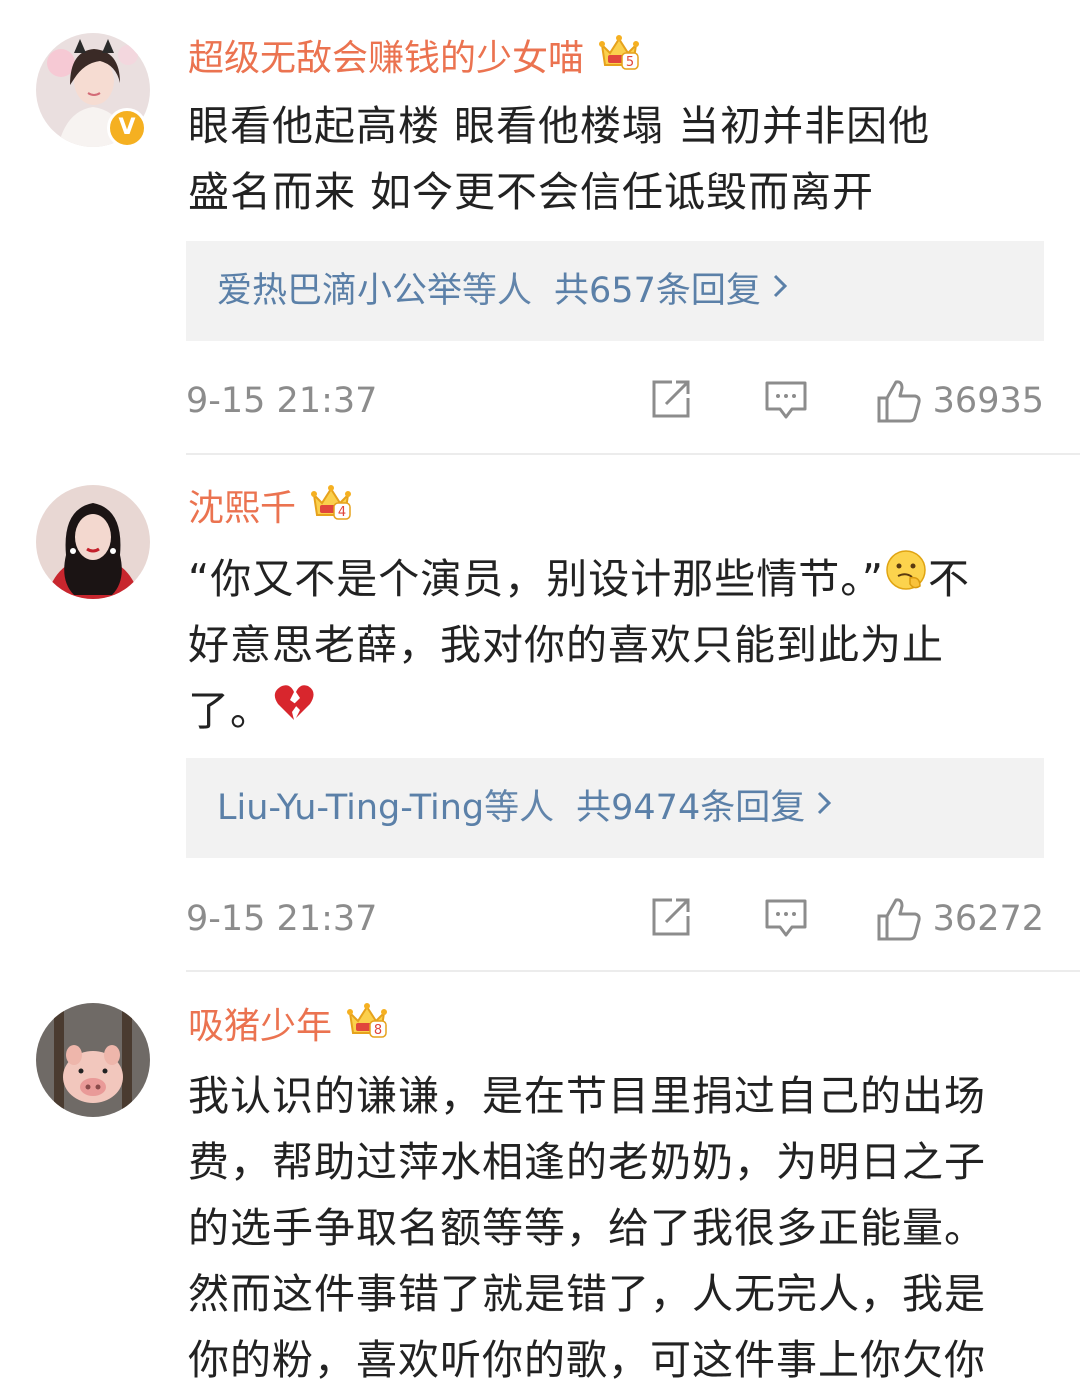  What do you see at coordinates (630, 62) in the screenshot?
I see `svg-text: 5` at bounding box center [630, 62].